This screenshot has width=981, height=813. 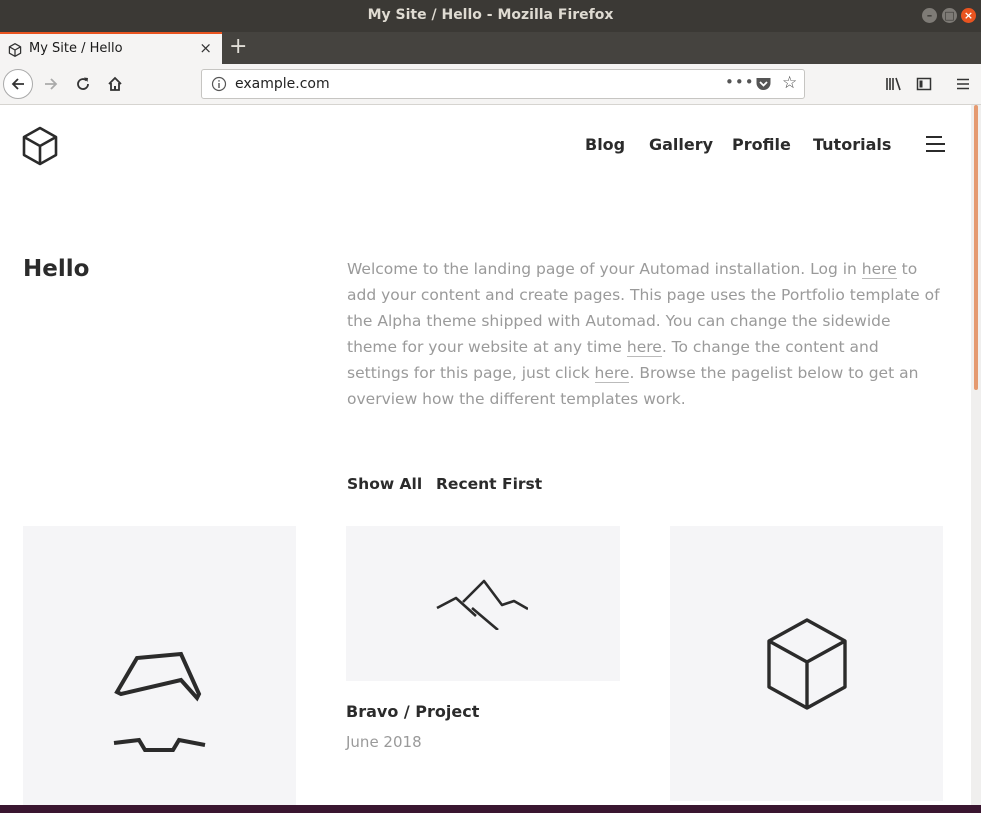 I want to click on page-scrollbar, so click(x=976, y=455).